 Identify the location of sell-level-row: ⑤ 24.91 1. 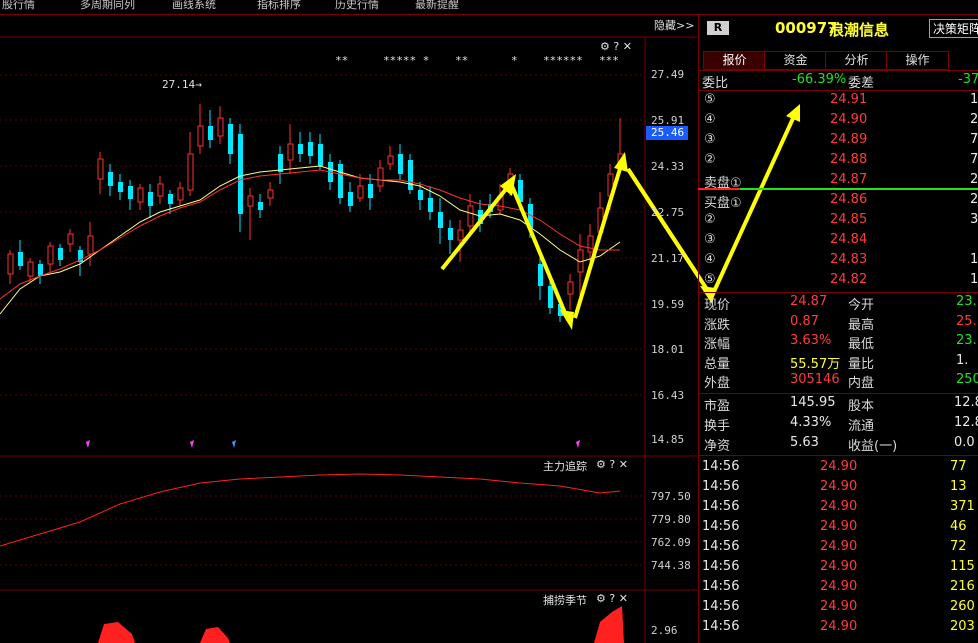
(839, 102).